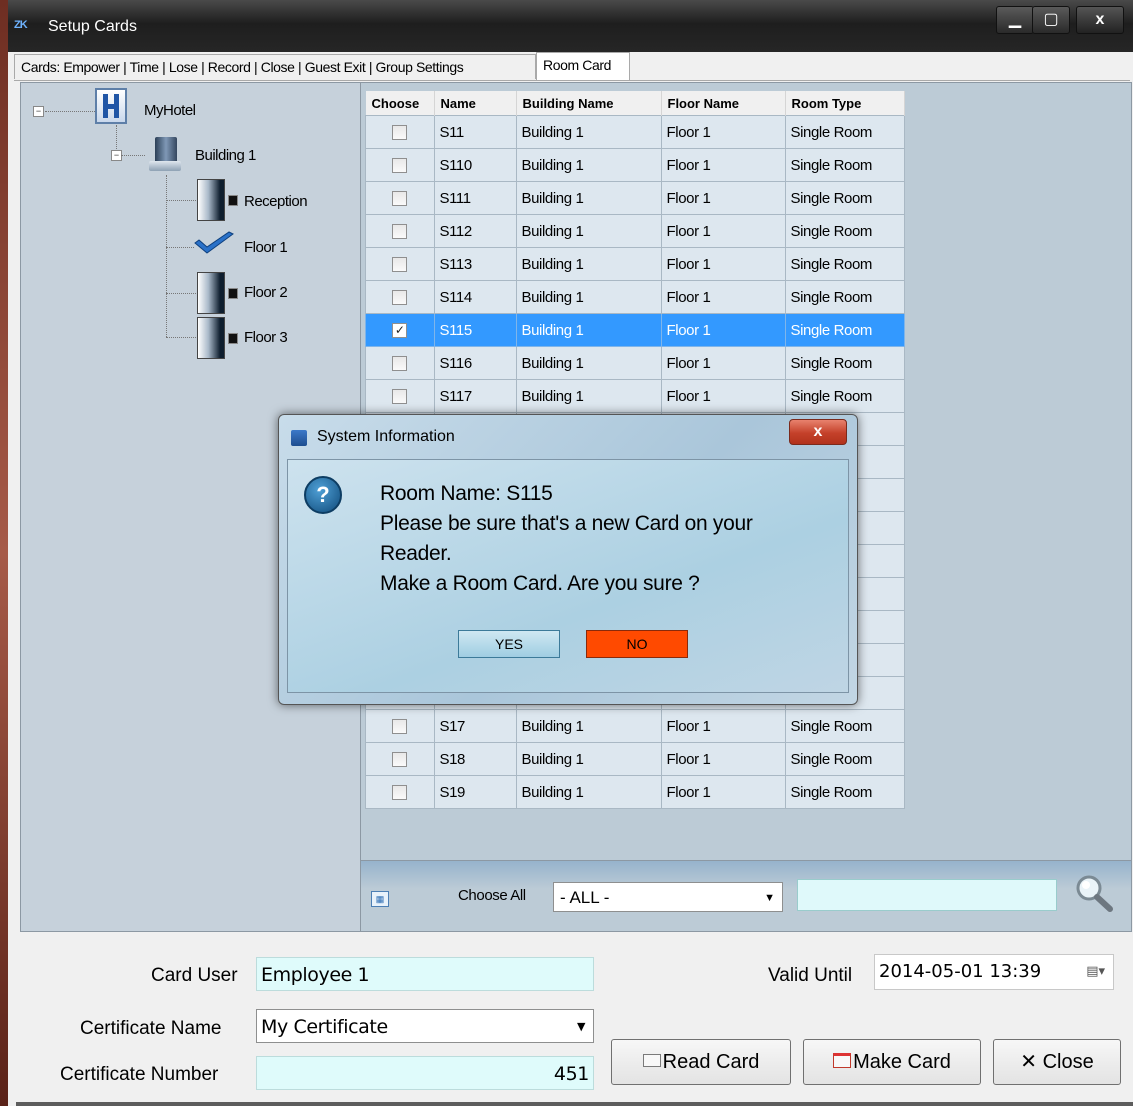 This screenshot has width=1133, height=1106. I want to click on room-name-cell: S117, so click(475, 396).